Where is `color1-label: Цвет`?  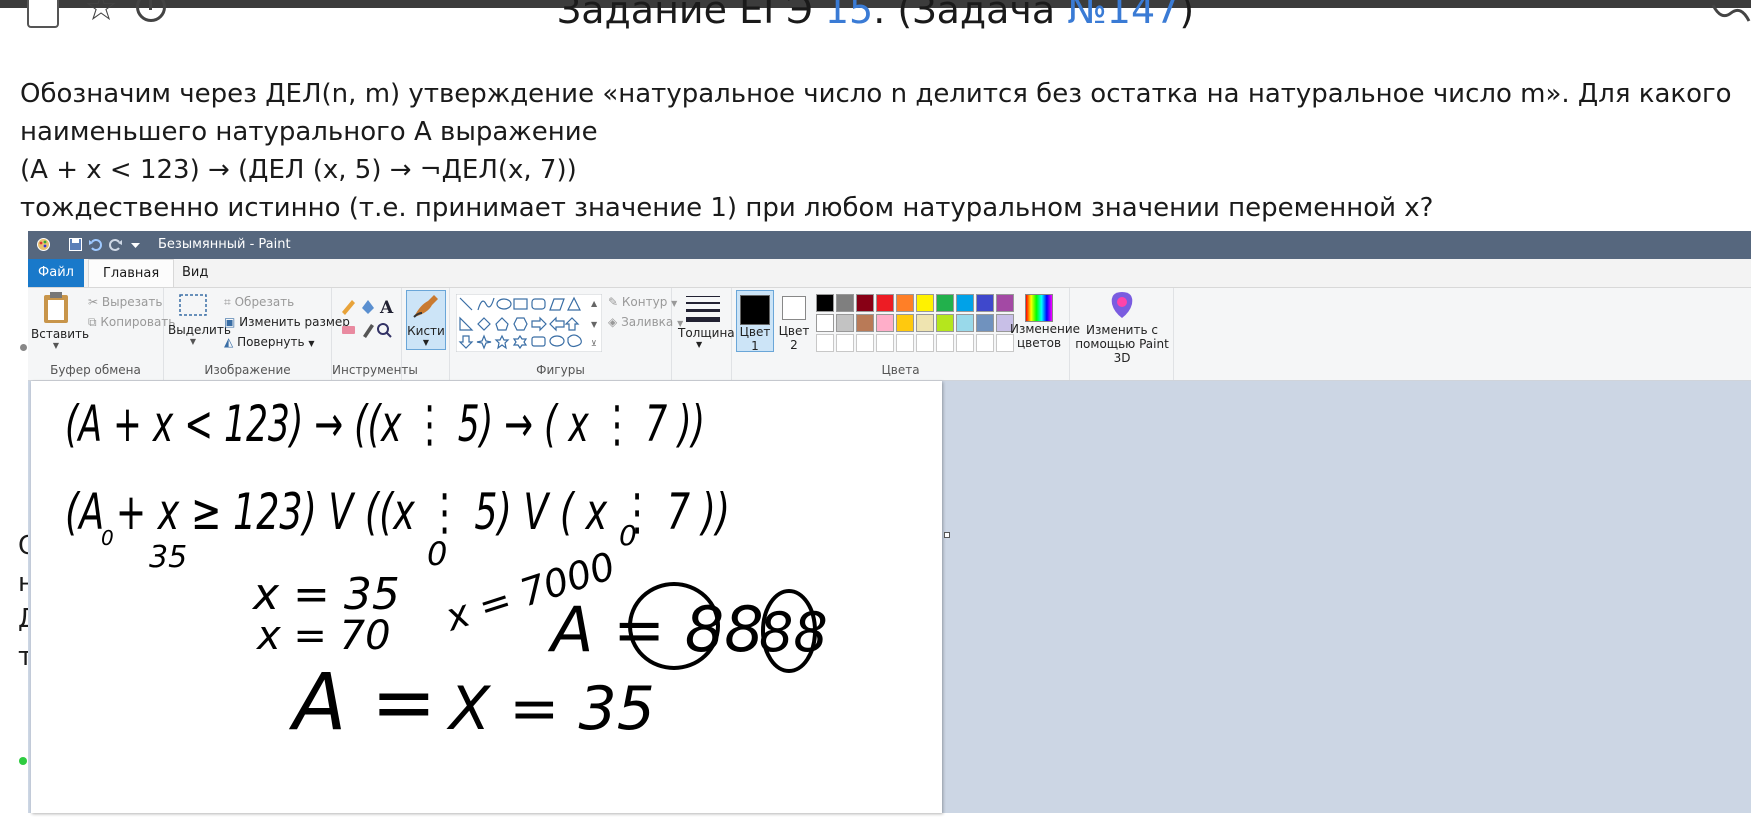
color1-label: Цвет is located at coordinates (755, 332).